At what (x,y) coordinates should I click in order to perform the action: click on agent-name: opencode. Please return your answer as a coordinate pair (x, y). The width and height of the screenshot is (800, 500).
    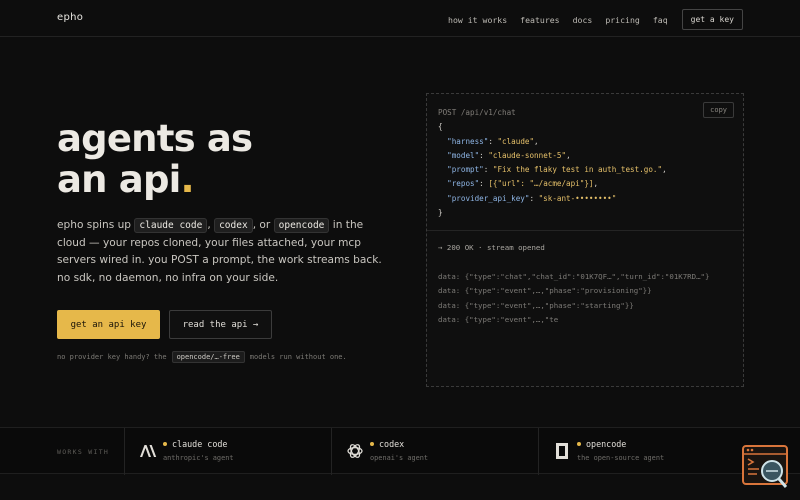
    Looking at the image, I should click on (606, 444).